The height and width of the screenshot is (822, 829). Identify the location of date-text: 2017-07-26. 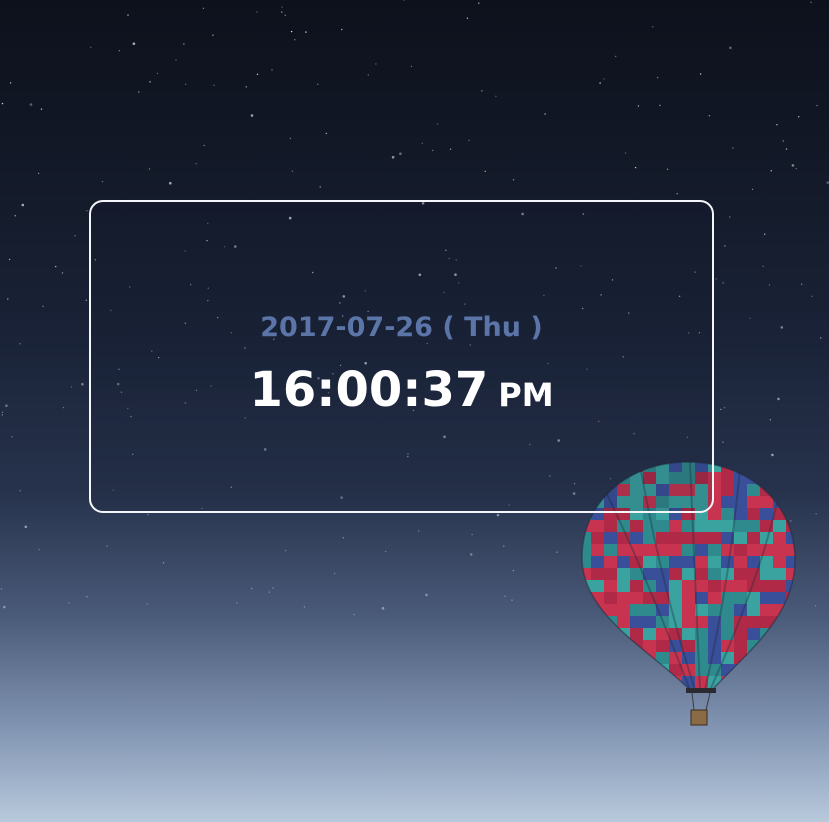
(346, 327).